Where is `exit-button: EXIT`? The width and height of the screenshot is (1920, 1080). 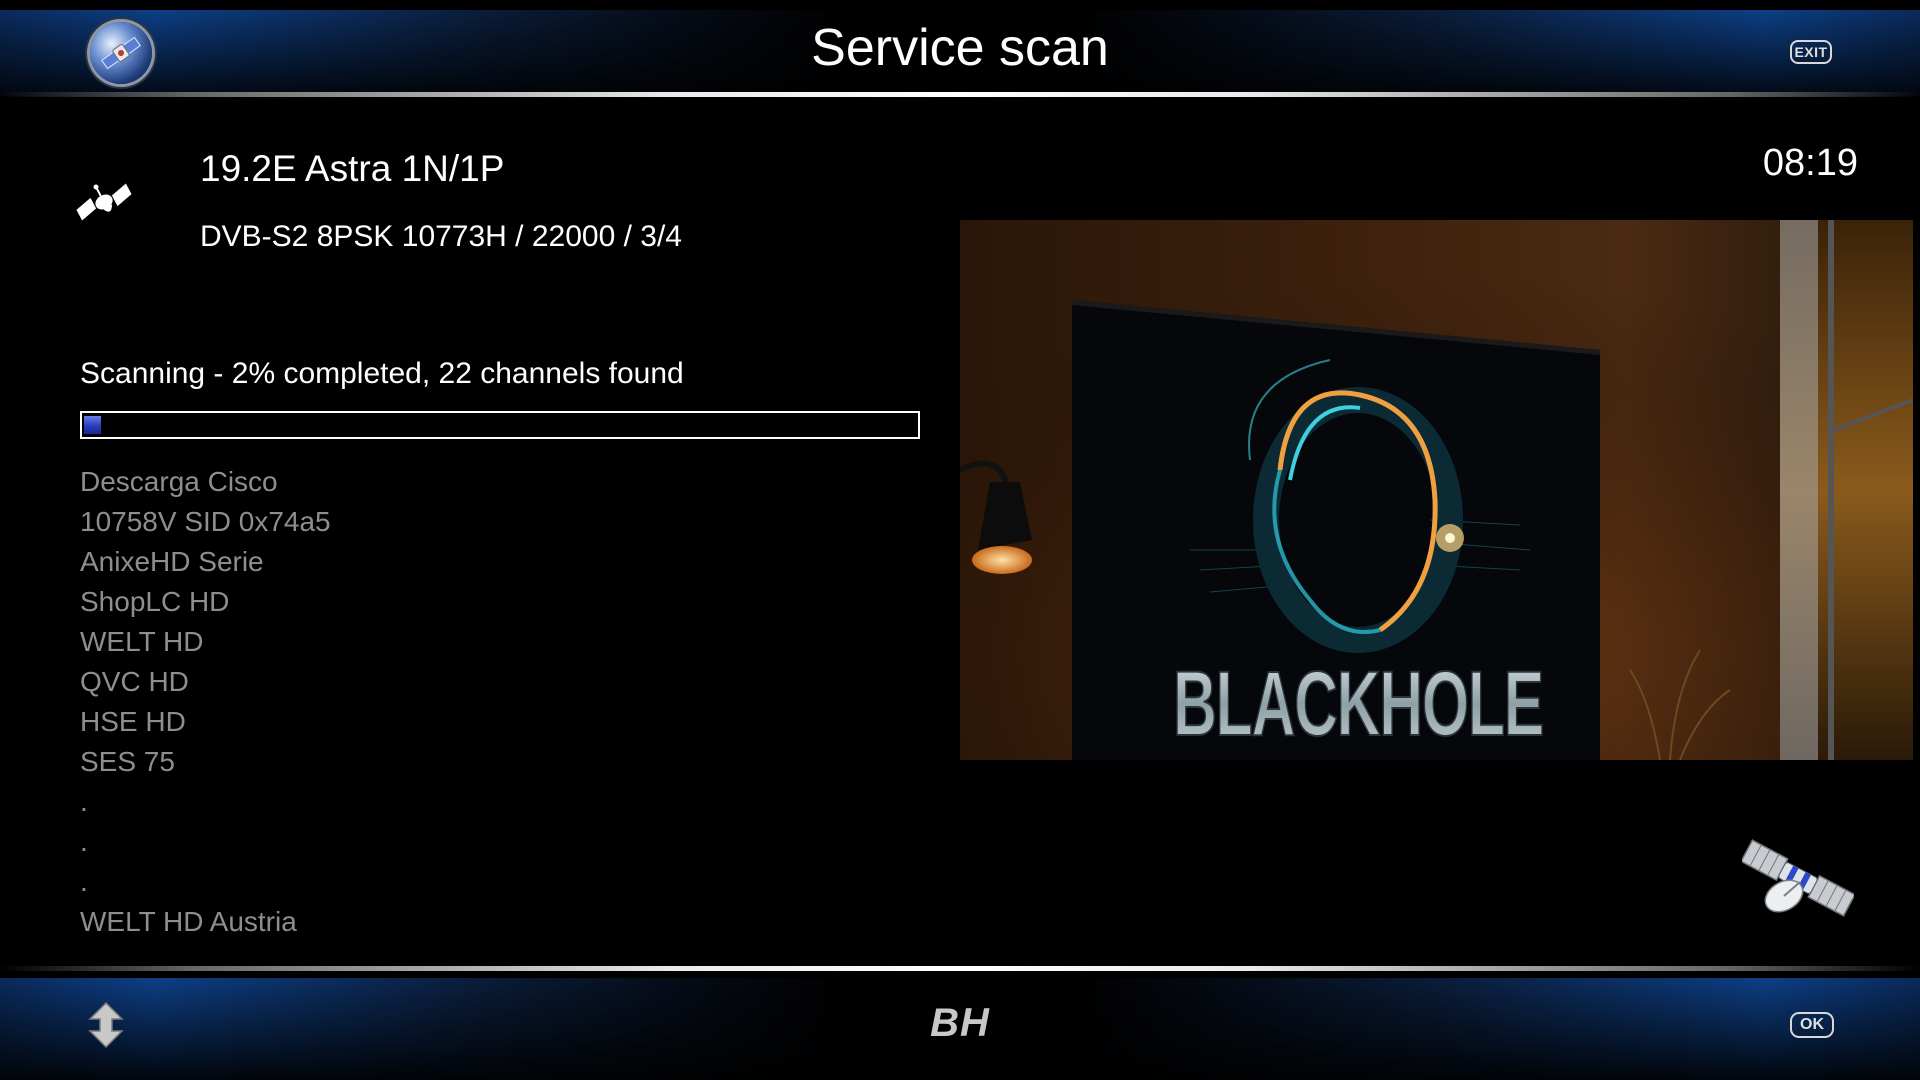
exit-button: EXIT is located at coordinates (1811, 52).